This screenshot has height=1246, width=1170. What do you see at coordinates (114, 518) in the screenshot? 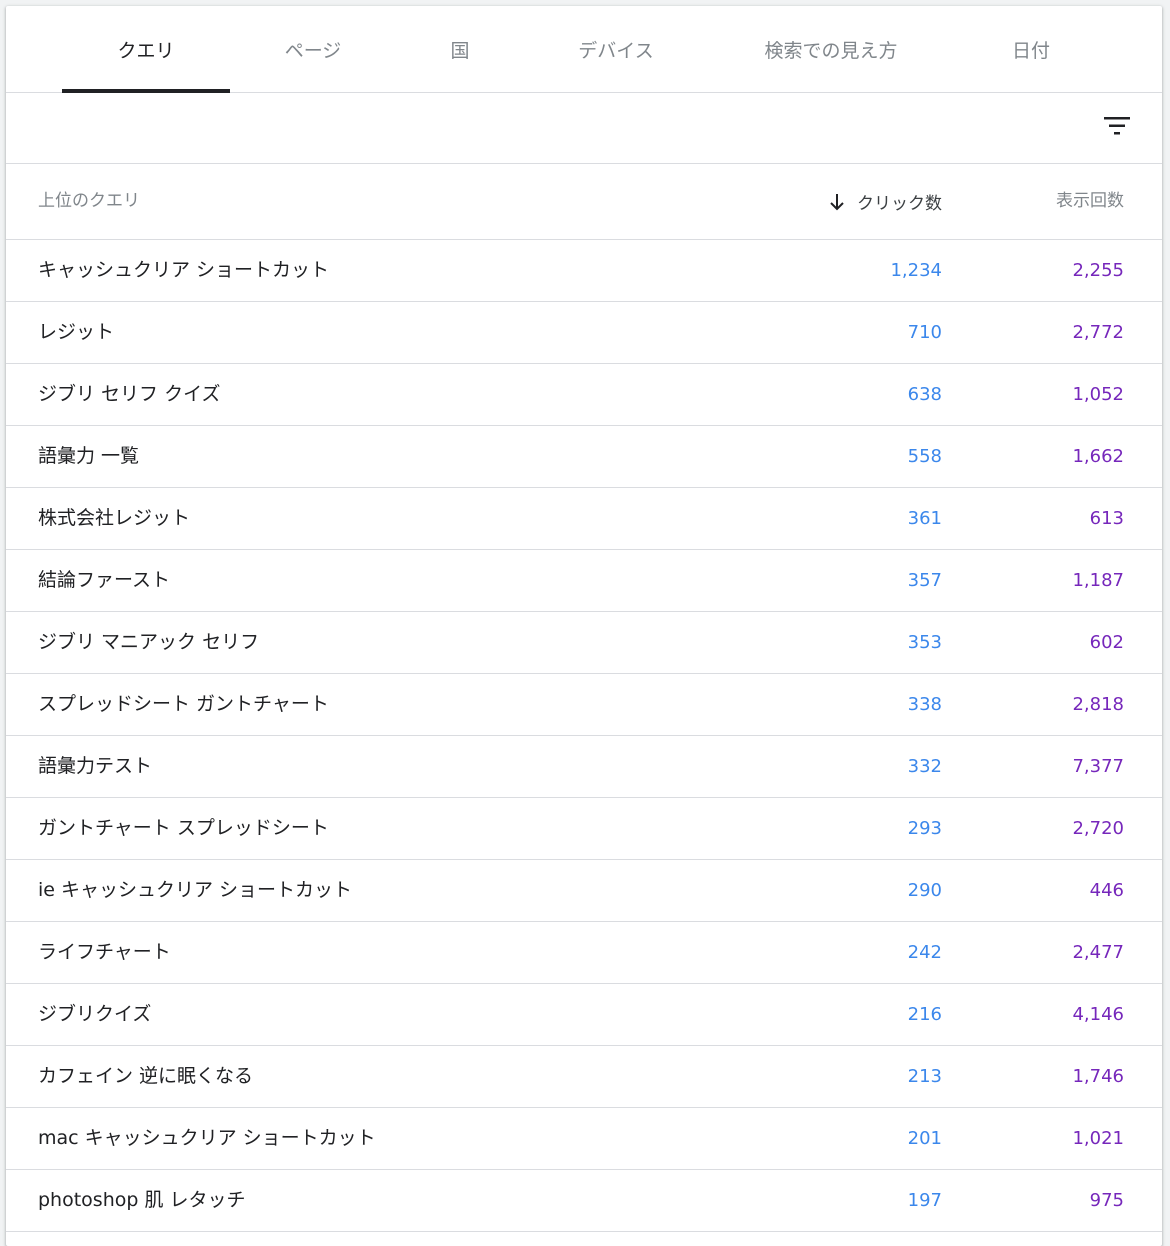
I see `query-cell: 株式会社レジット` at bounding box center [114, 518].